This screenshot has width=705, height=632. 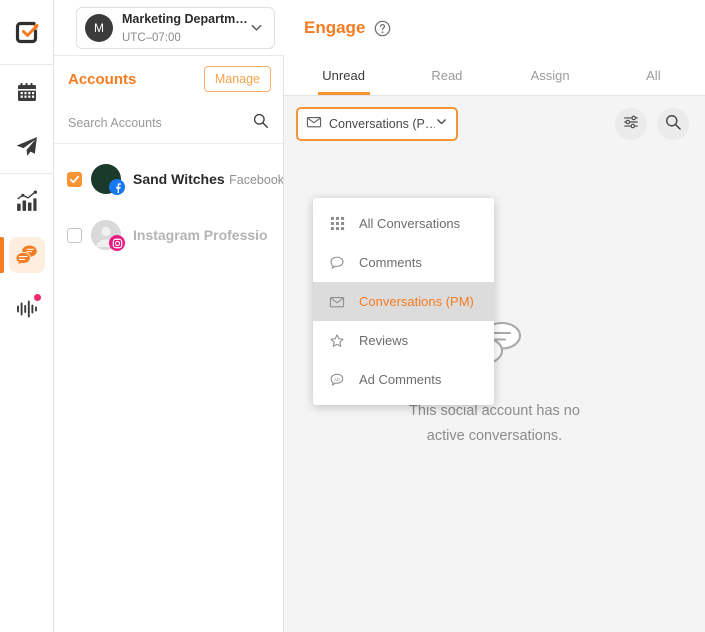 I want to click on account-row-instagram: Instagram Professio, so click(x=168, y=230).